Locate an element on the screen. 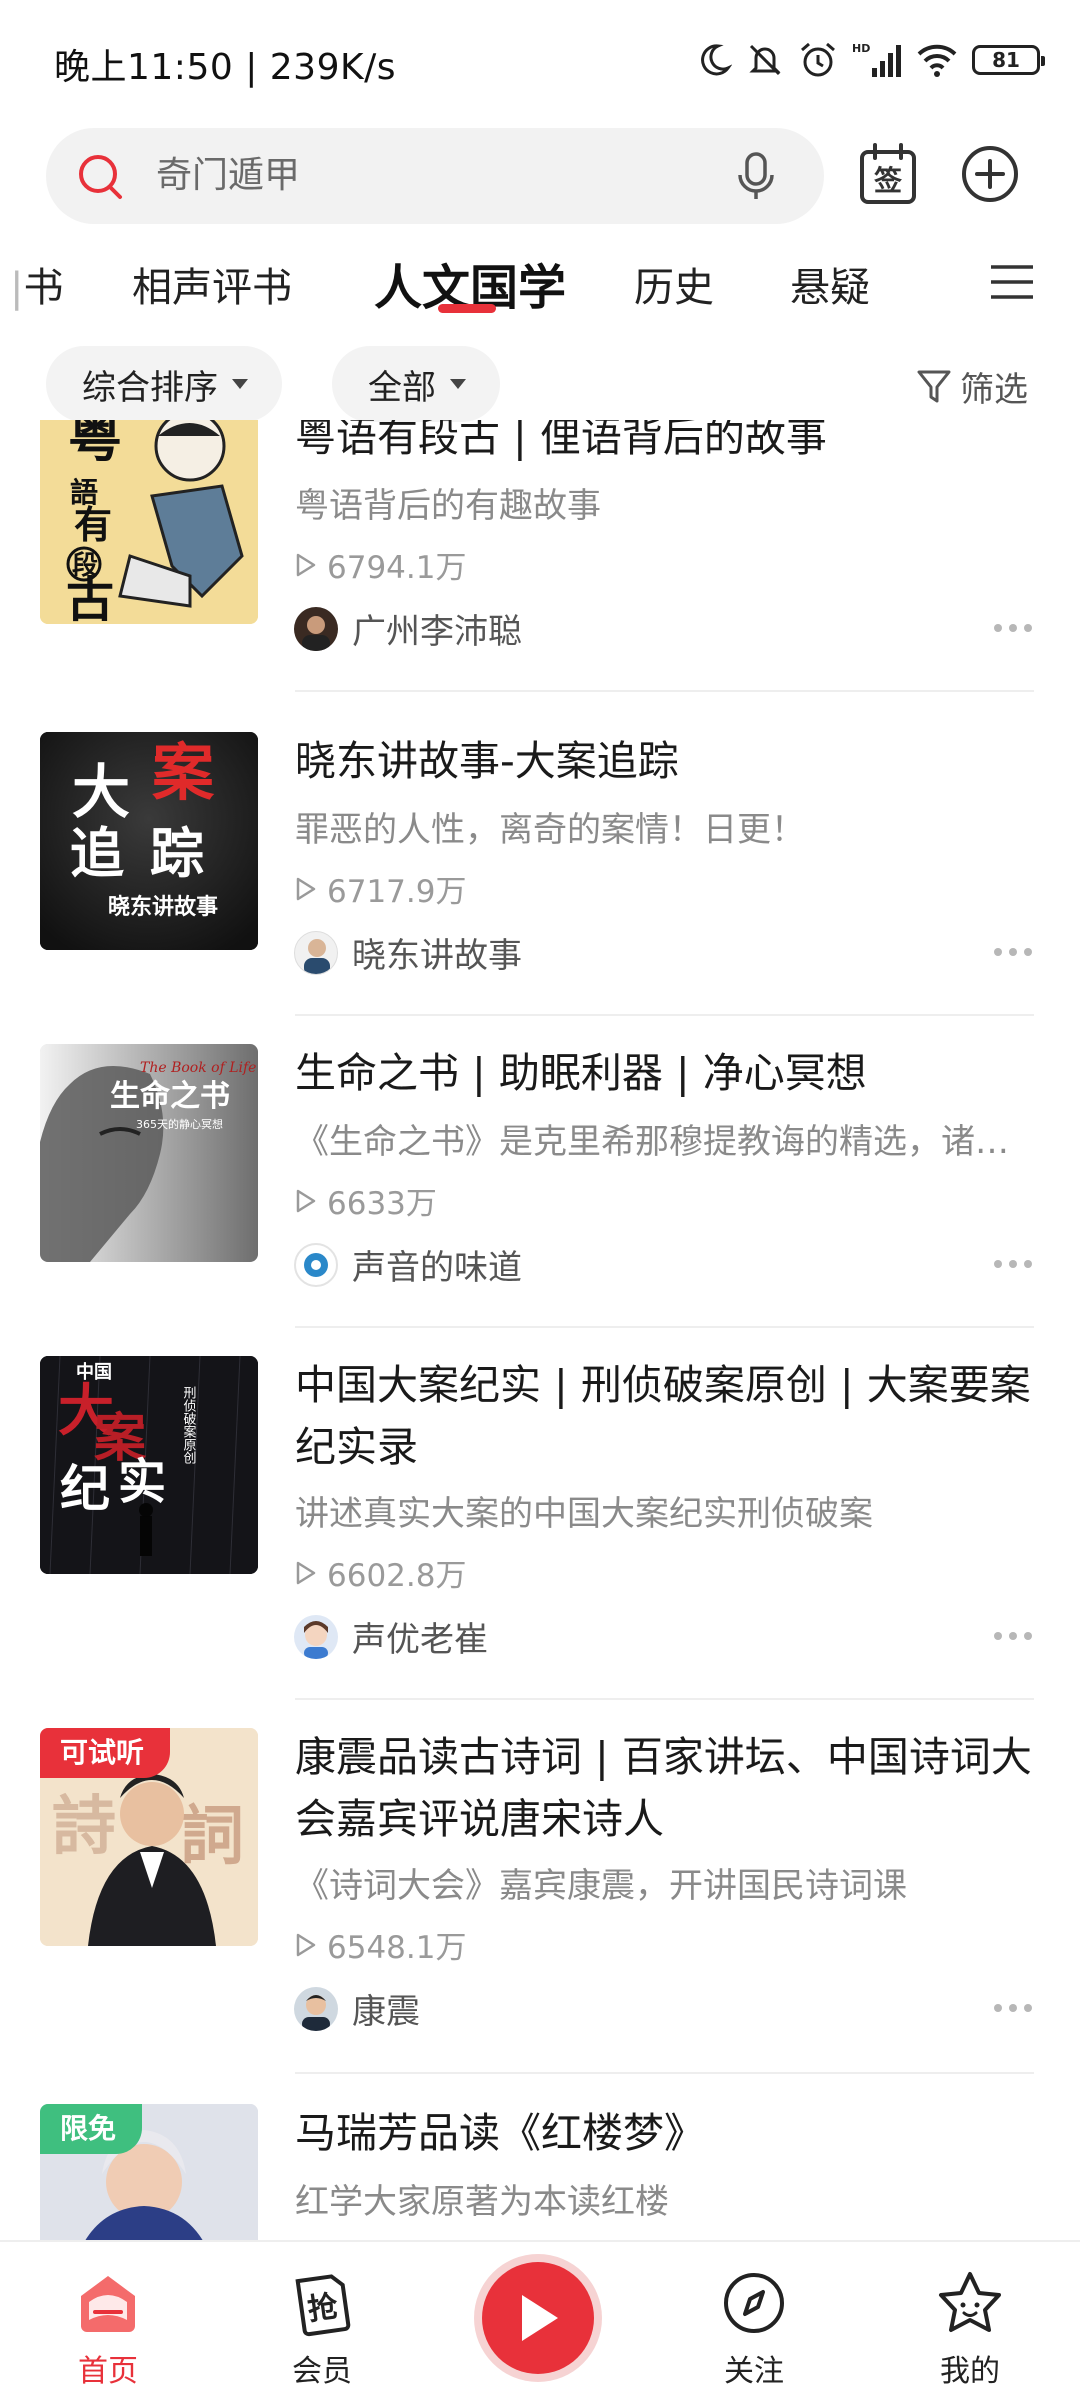 The width and height of the screenshot is (1080, 2400). home-icon is located at coordinates (108, 2304).